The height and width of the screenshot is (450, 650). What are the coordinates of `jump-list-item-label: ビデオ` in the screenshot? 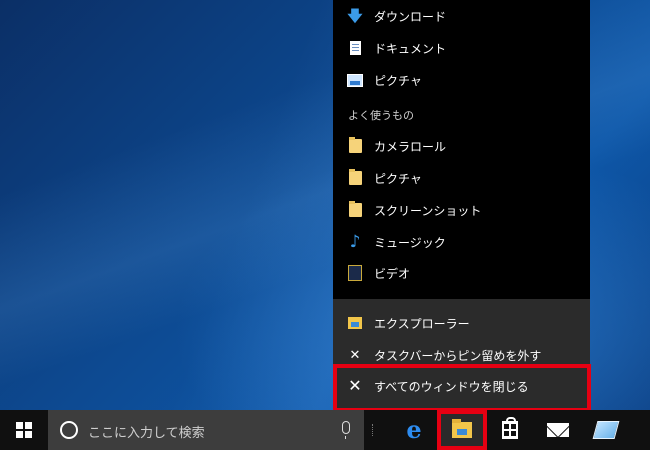 It's located at (392, 273).